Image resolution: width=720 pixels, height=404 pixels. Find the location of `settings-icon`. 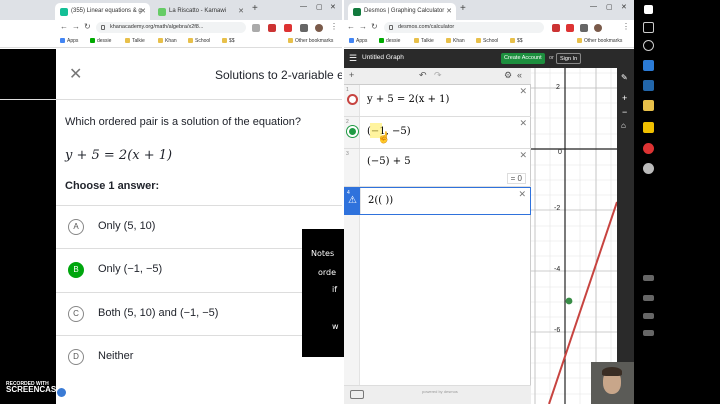

settings-icon is located at coordinates (648, 168).